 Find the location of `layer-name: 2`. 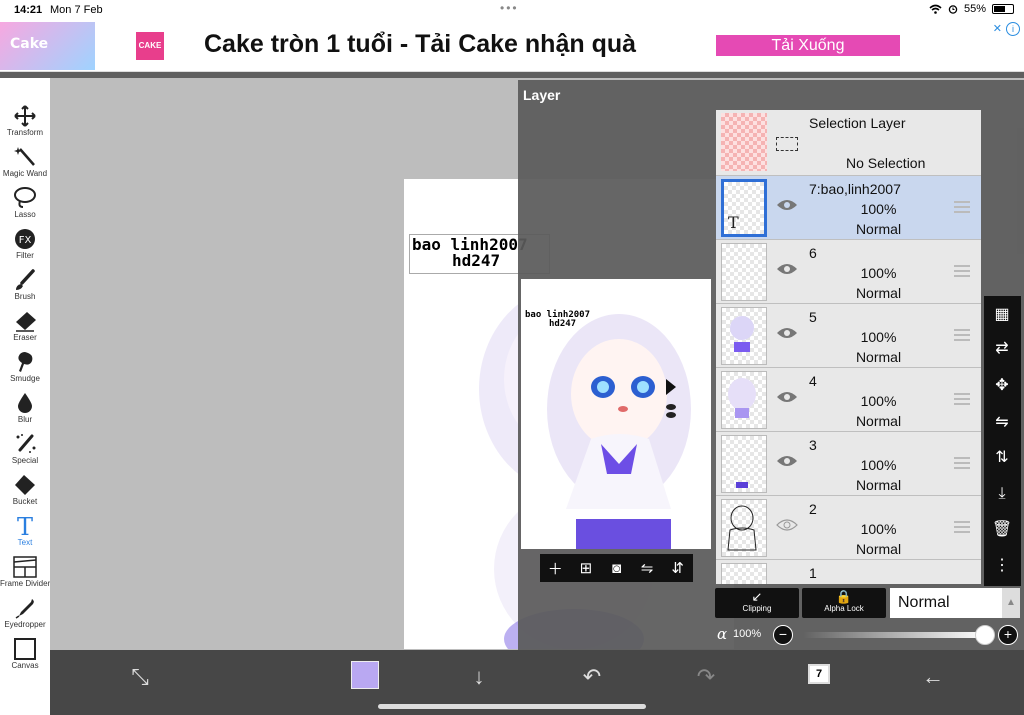

layer-name: 2 is located at coordinates (813, 509).